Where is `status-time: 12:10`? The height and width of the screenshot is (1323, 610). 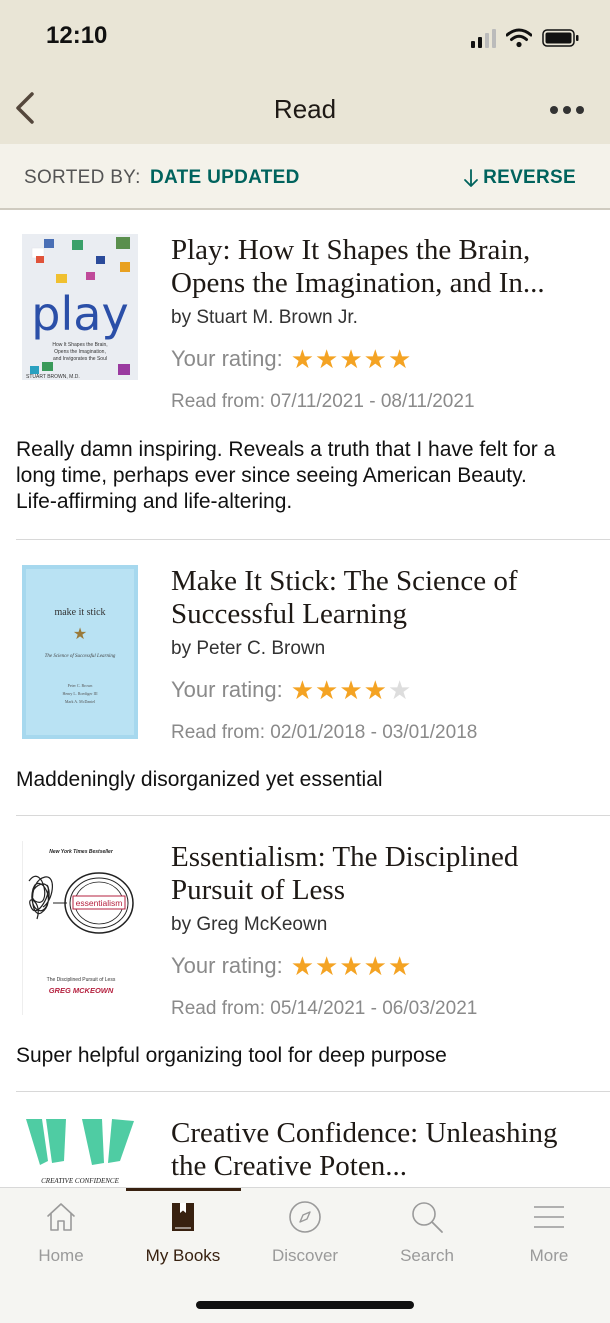 status-time: 12:10 is located at coordinates (77, 35).